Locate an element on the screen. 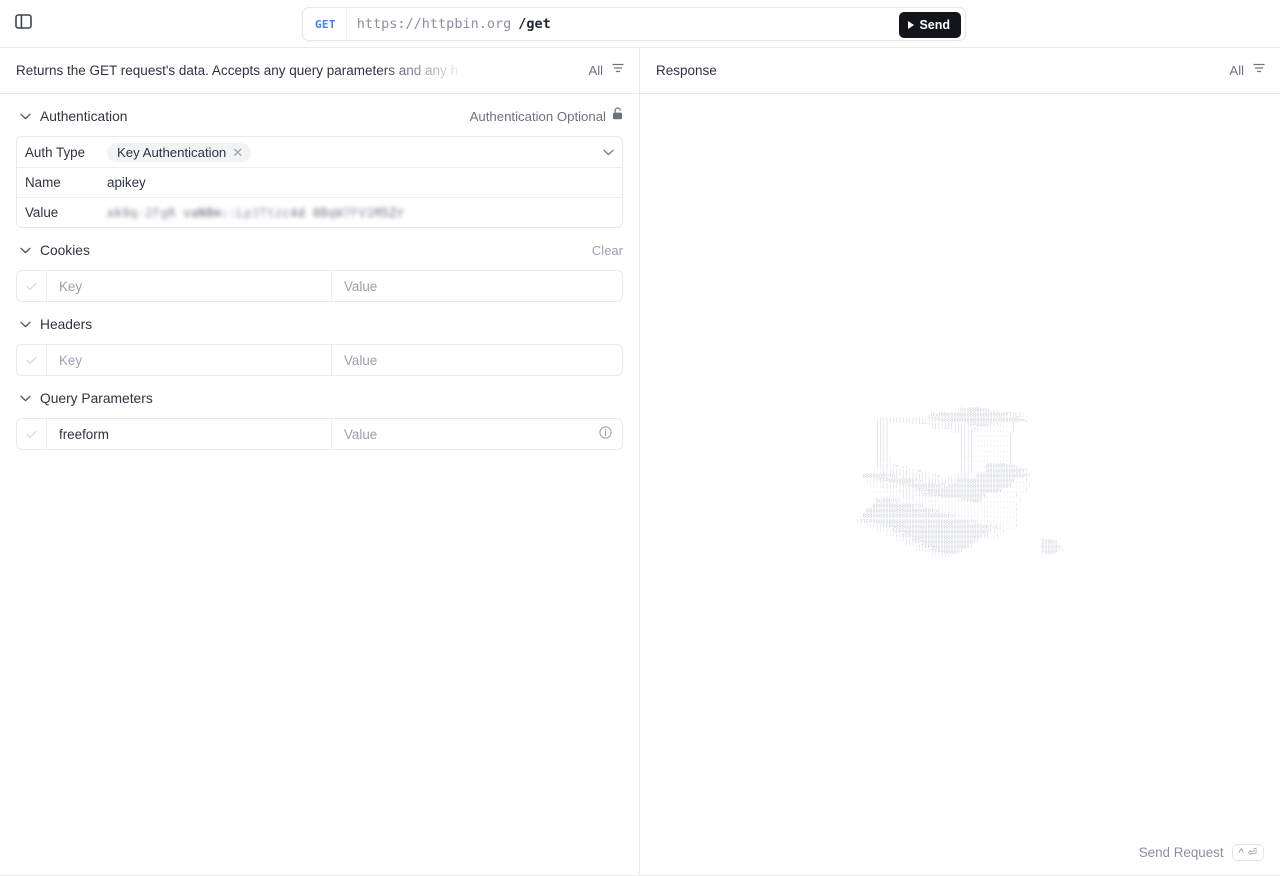 This screenshot has width=1280, height=876. play-icon is located at coordinates (911, 25).